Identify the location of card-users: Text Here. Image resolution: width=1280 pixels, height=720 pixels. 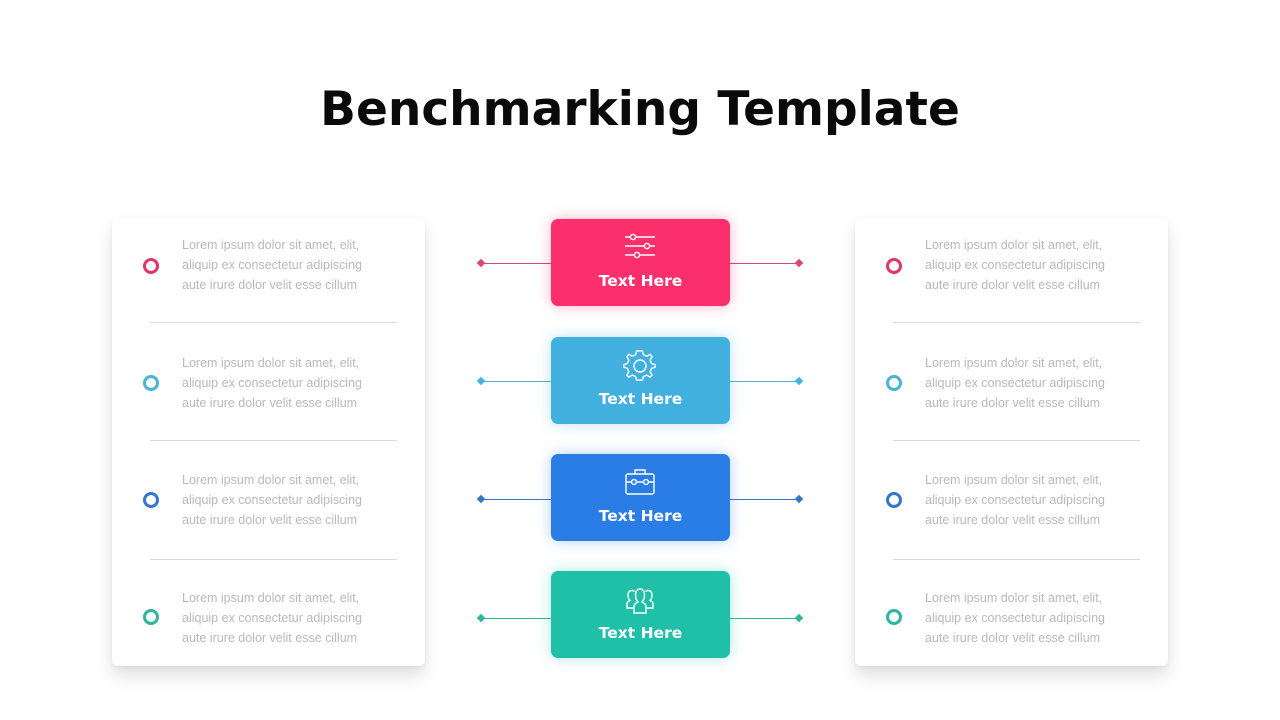
(640, 614).